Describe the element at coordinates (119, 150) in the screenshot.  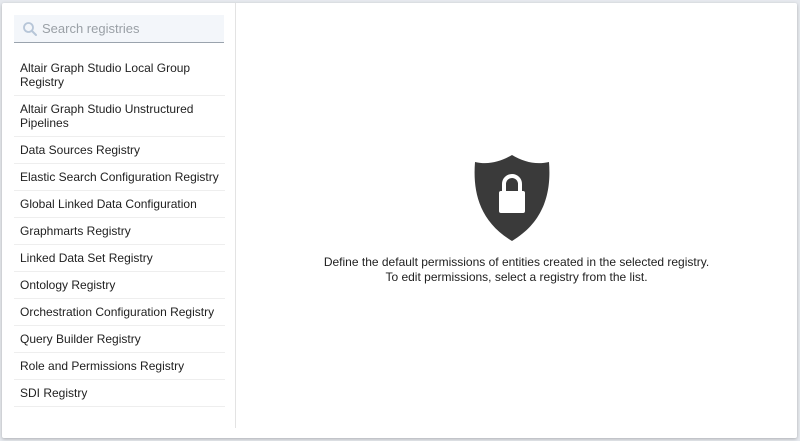
I see `registry-item-data-sources: Data Sources Registry` at that location.